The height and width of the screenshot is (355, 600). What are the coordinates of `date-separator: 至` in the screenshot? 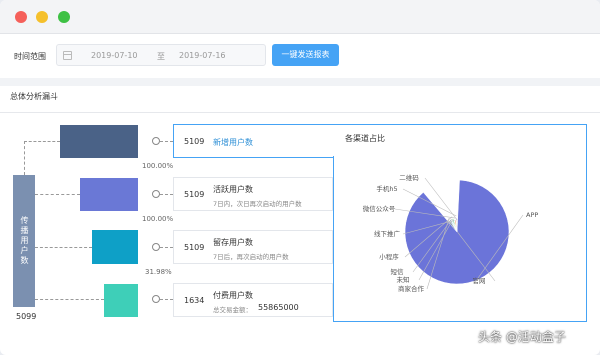 It's located at (161, 56).